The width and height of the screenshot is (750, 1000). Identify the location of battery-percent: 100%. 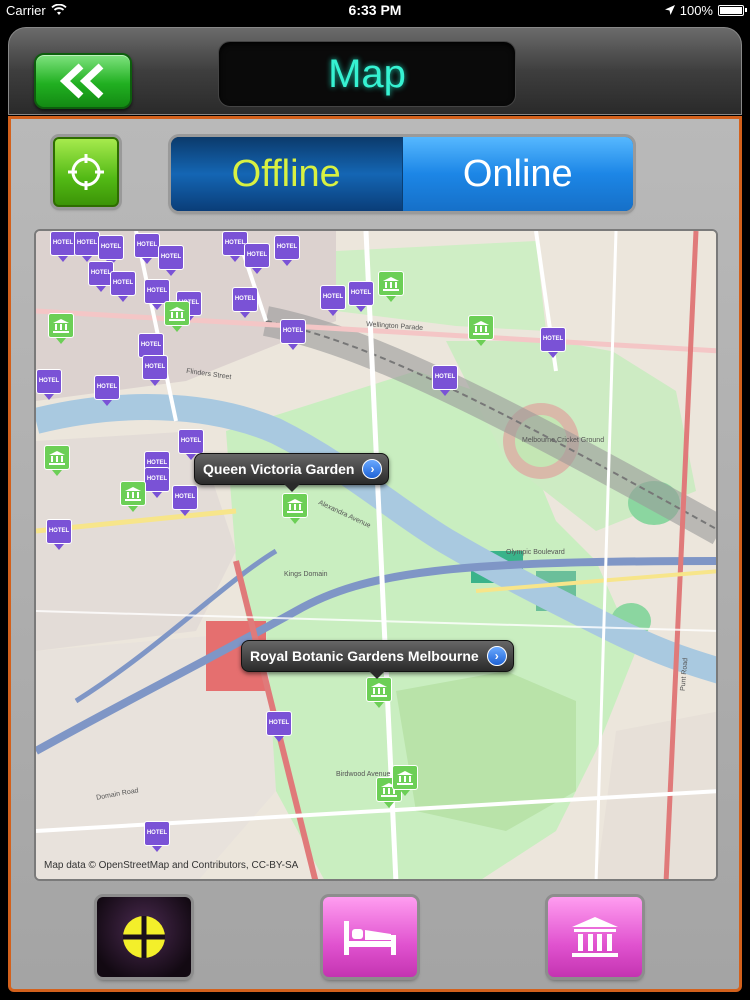
(696, 10).